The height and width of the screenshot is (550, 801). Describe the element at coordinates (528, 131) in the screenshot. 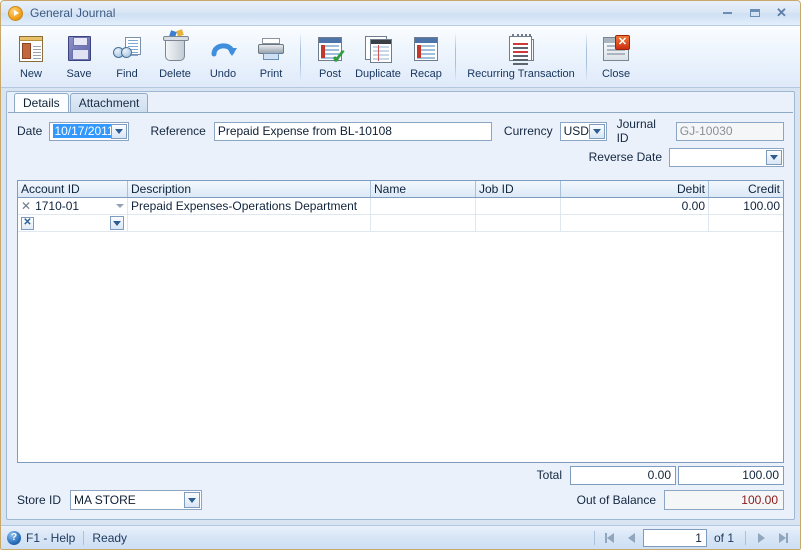

I see `currency-label: Currency` at that location.